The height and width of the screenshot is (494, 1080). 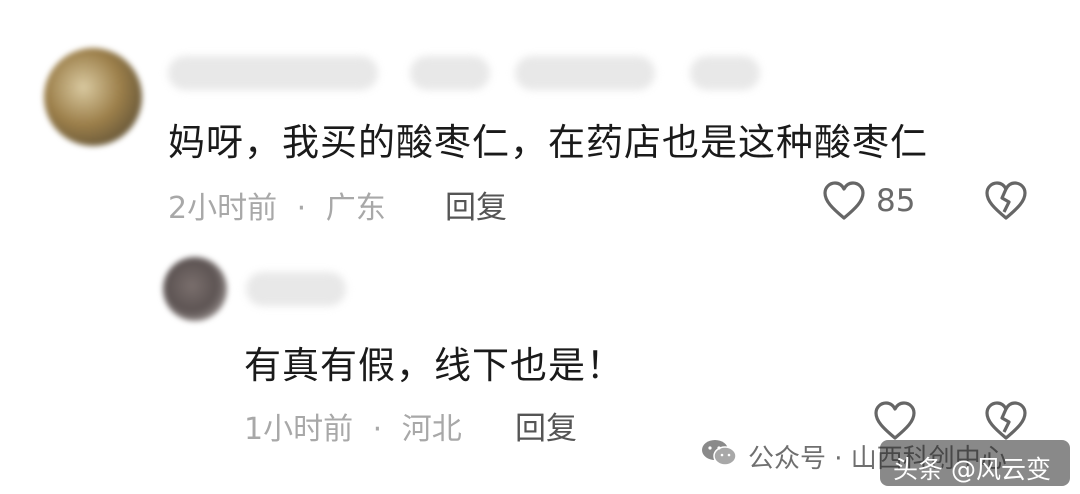 I want to click on like-count: 85, so click(x=896, y=201).